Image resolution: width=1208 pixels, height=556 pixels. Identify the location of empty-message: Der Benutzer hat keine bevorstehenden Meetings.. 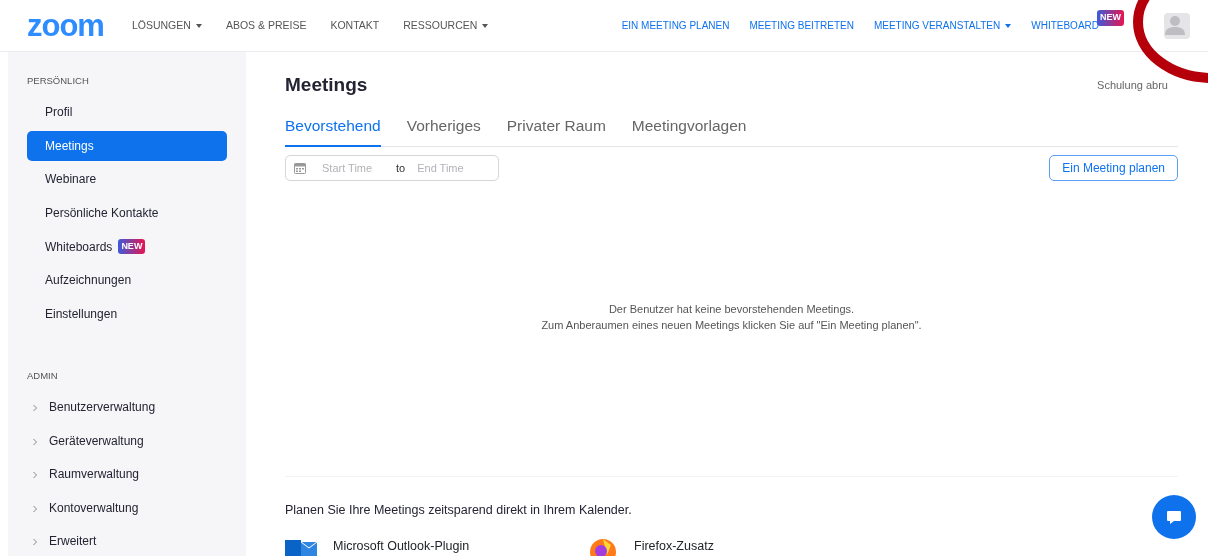
(731, 309).